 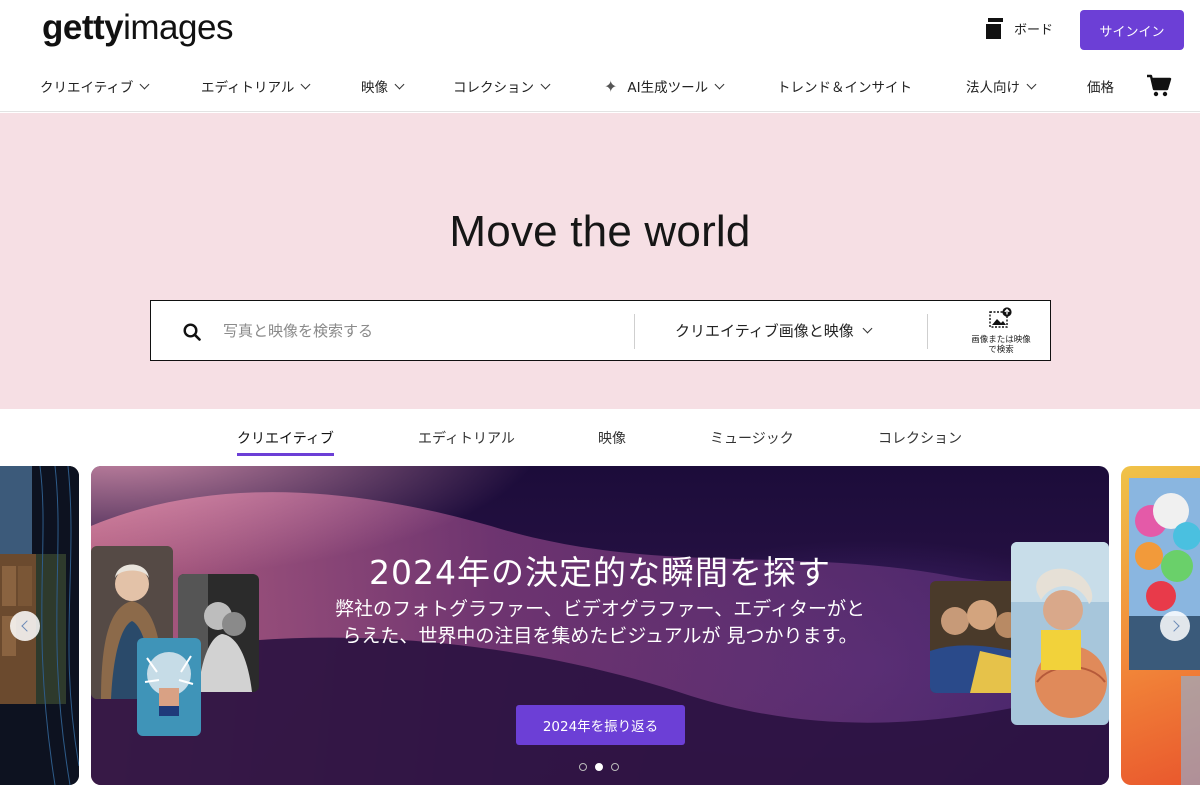 I want to click on nav-item-business: 法人向け, so click(x=1001, y=86).